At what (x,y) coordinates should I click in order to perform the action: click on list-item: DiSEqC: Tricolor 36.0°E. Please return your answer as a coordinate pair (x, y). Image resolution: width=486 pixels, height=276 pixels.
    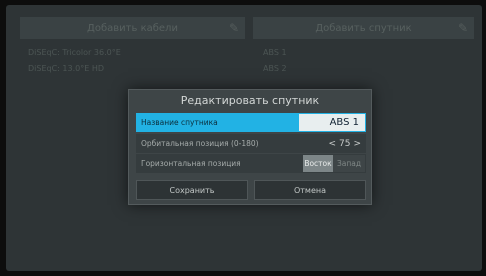
    Looking at the image, I should click on (74, 52).